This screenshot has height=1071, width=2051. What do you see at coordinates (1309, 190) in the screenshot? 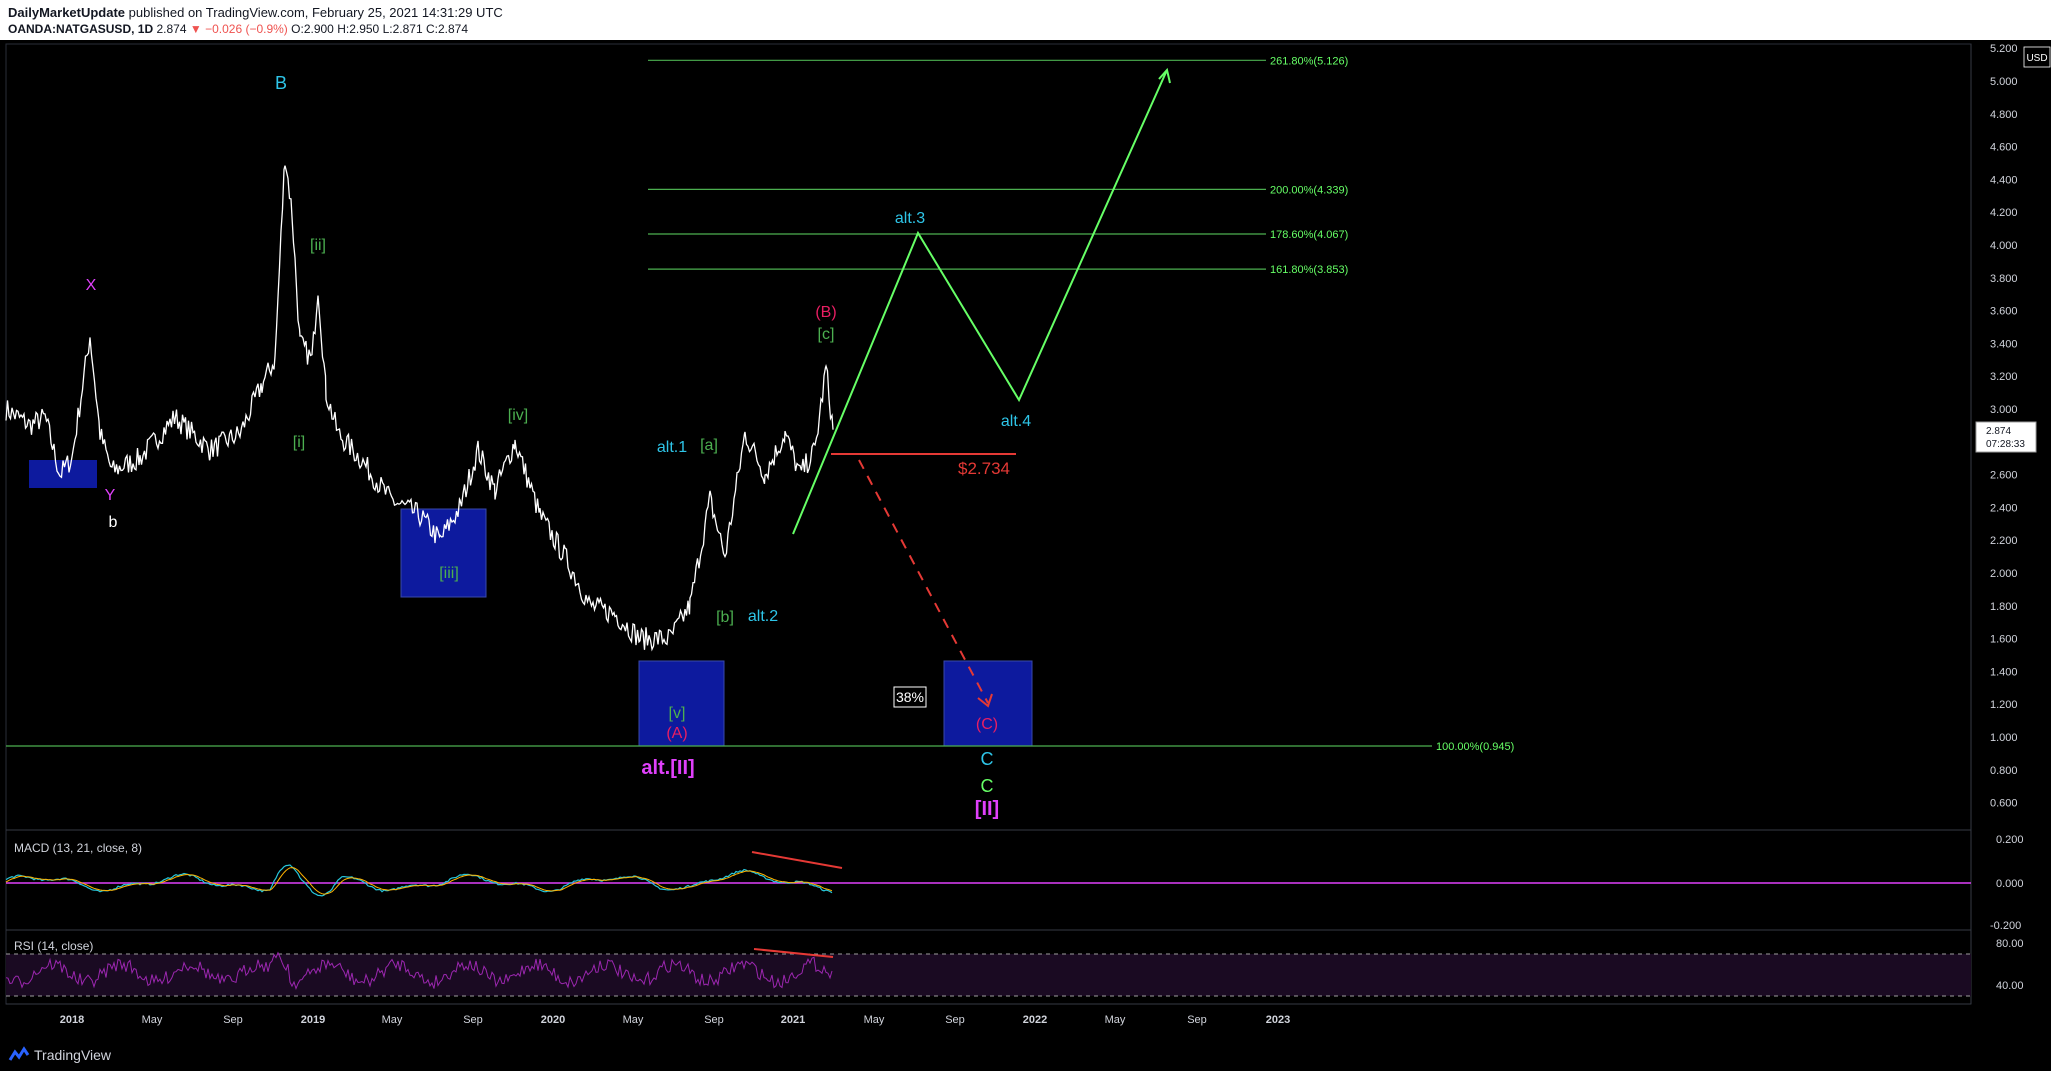
I see `fib-label: 200.00%(4.339)` at bounding box center [1309, 190].